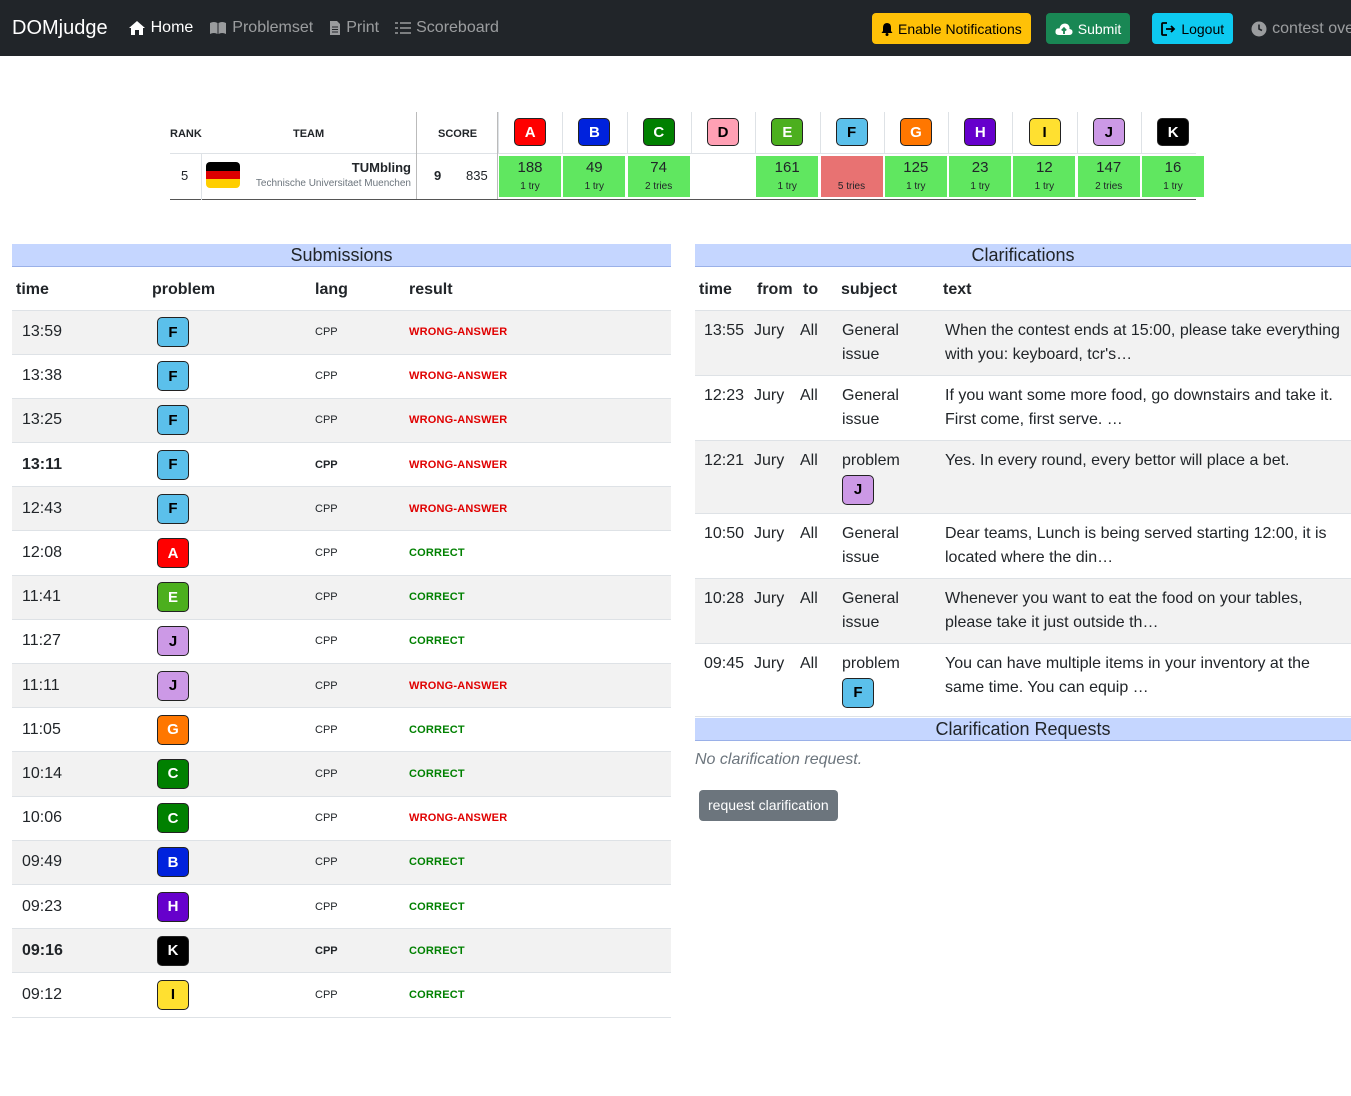 Image resolution: width=1351 pixels, height=1096 pixels. What do you see at coordinates (1173, 176) in the screenshot?
I see `score-cell-k: 16 1 try` at bounding box center [1173, 176].